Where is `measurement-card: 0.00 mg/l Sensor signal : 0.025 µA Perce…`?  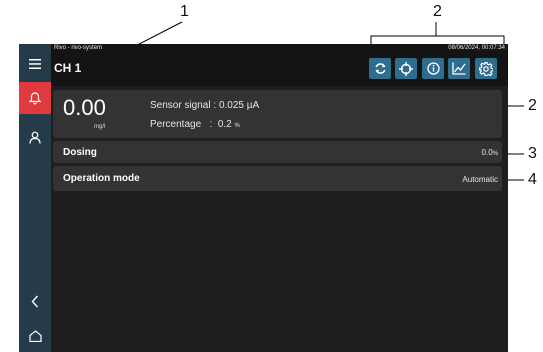 measurement-card: 0.00 mg/l Sensor signal : 0.025 µA Perce… is located at coordinates (277, 114).